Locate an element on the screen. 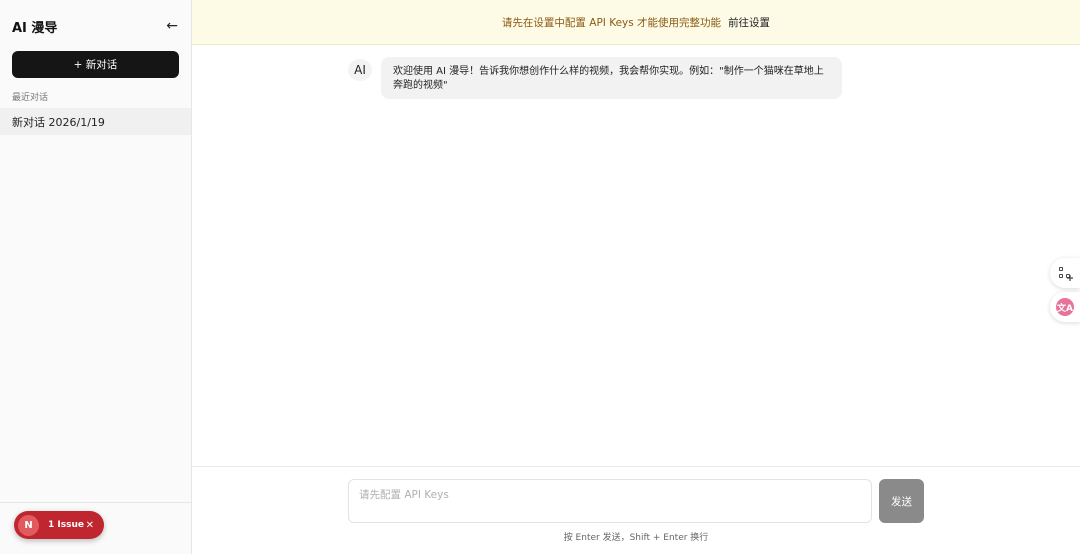 The width and height of the screenshot is (1080, 554). translate-icon: 文A is located at coordinates (1065, 307).